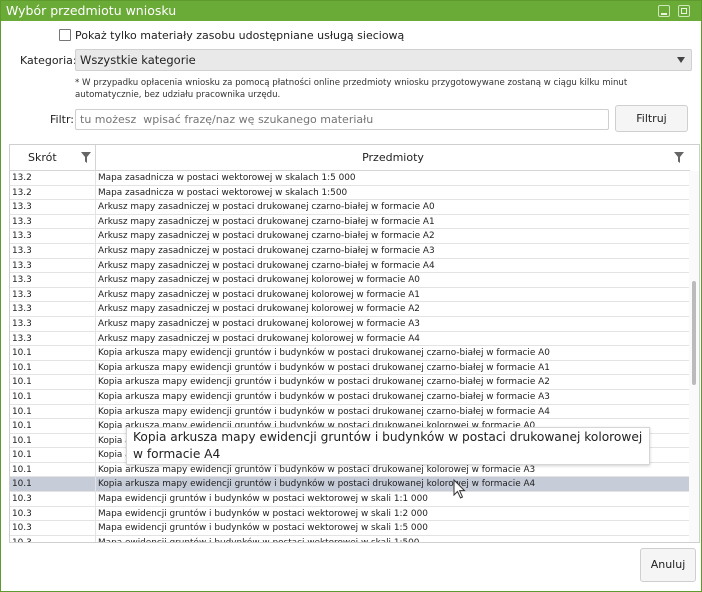 The height and width of the screenshot is (592, 702). What do you see at coordinates (342, 119) in the screenshot?
I see `filter-input` at bounding box center [342, 119].